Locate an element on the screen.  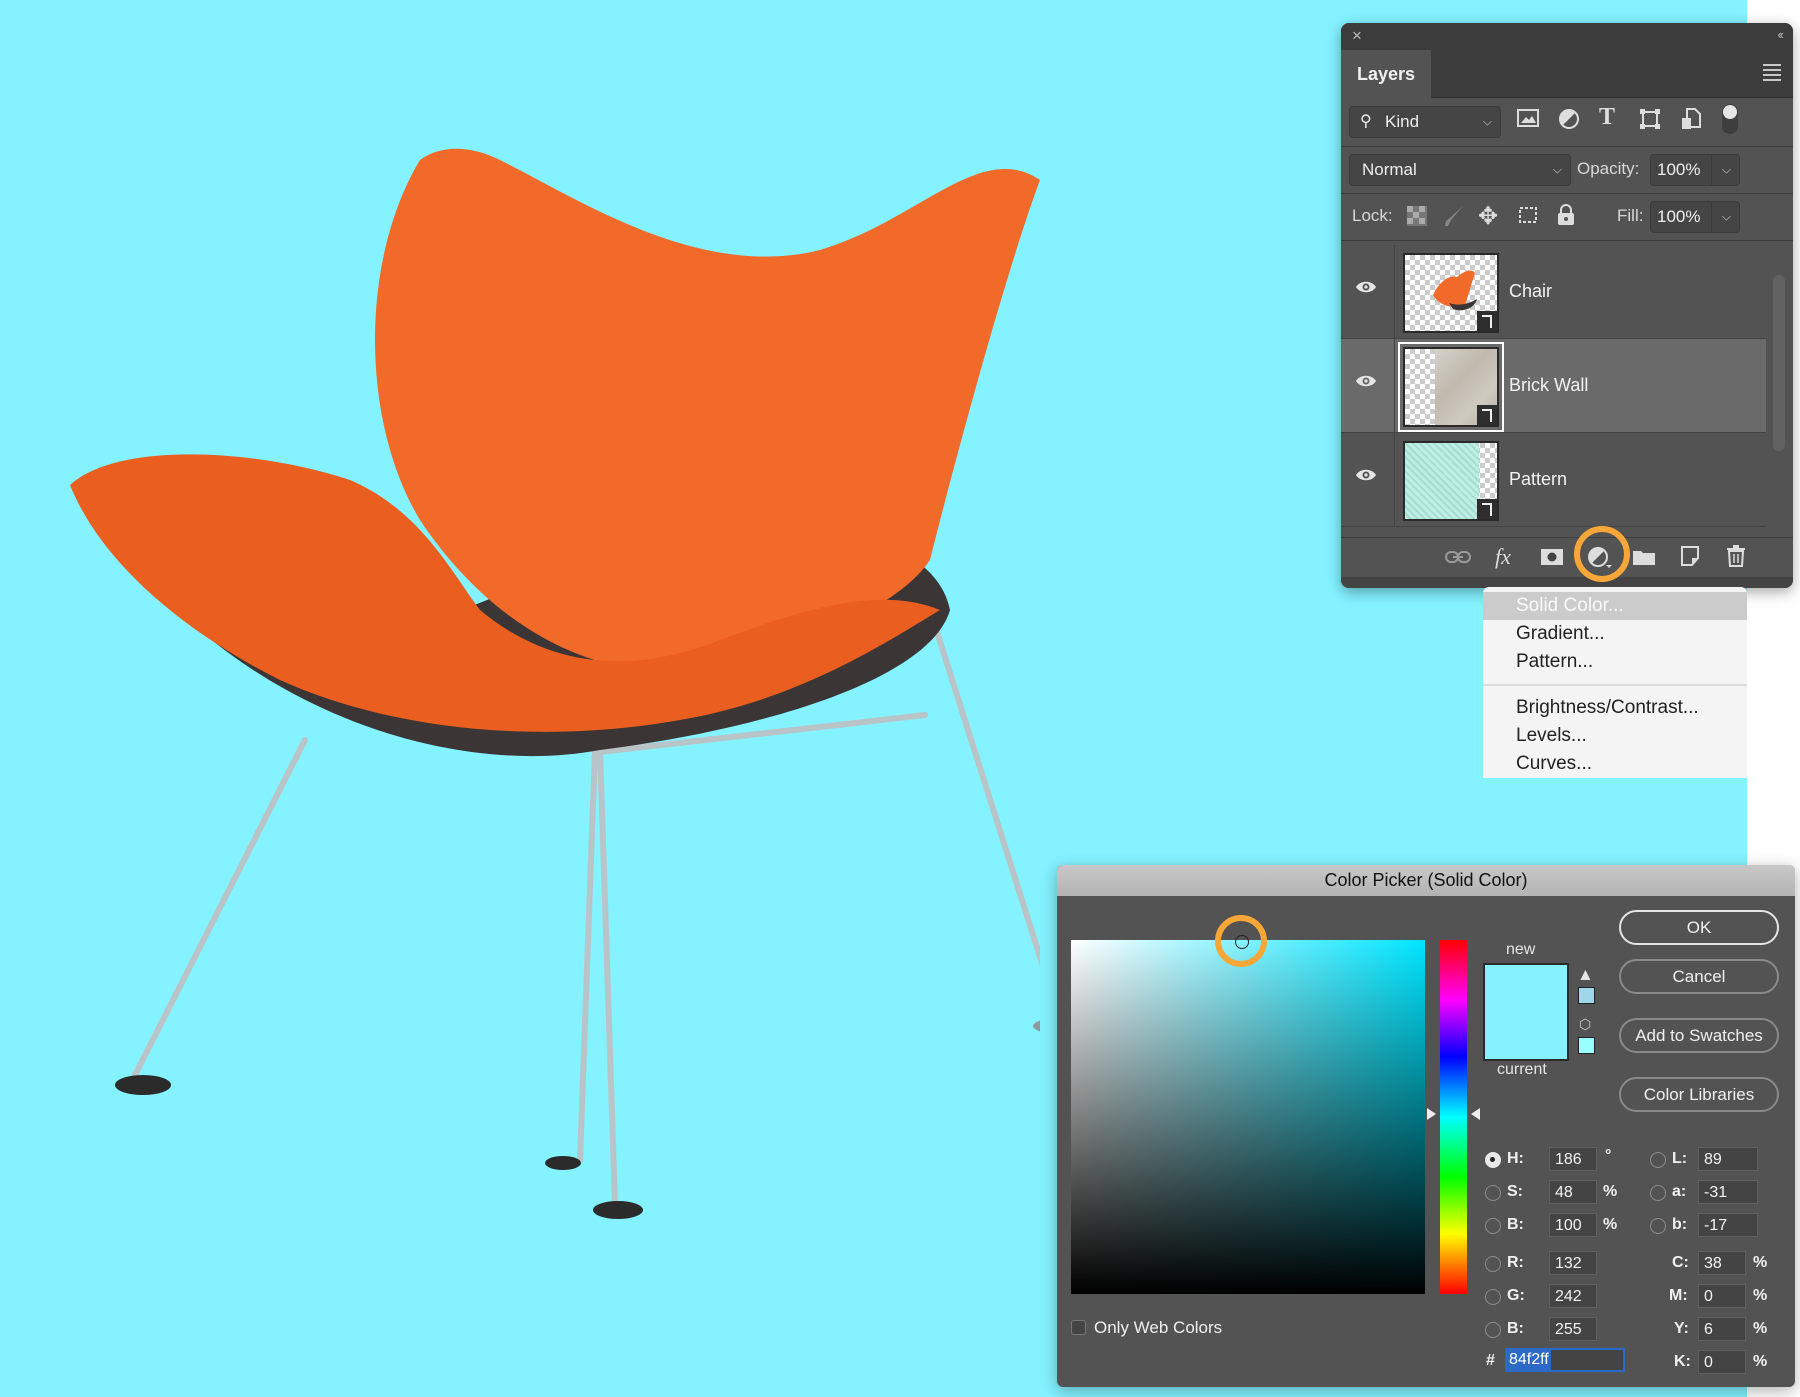
new-layer-icon is located at coordinates (1690, 559).